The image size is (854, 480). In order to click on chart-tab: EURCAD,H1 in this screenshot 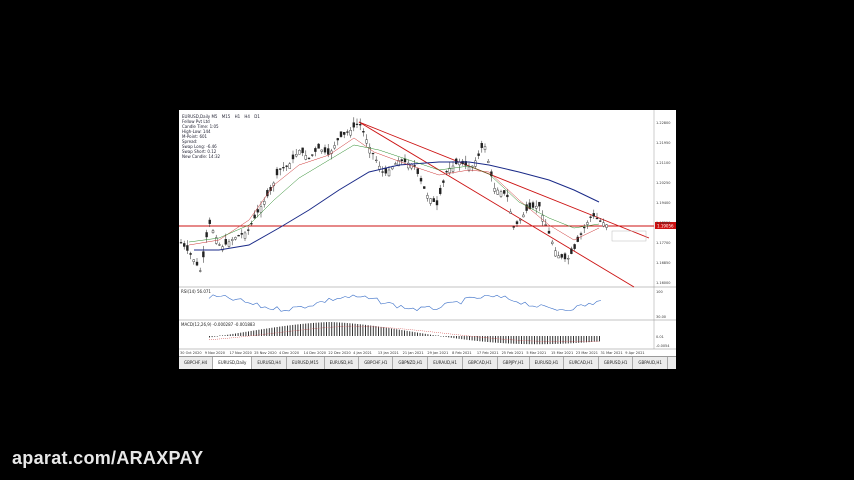, I will do `click(581, 363)`.